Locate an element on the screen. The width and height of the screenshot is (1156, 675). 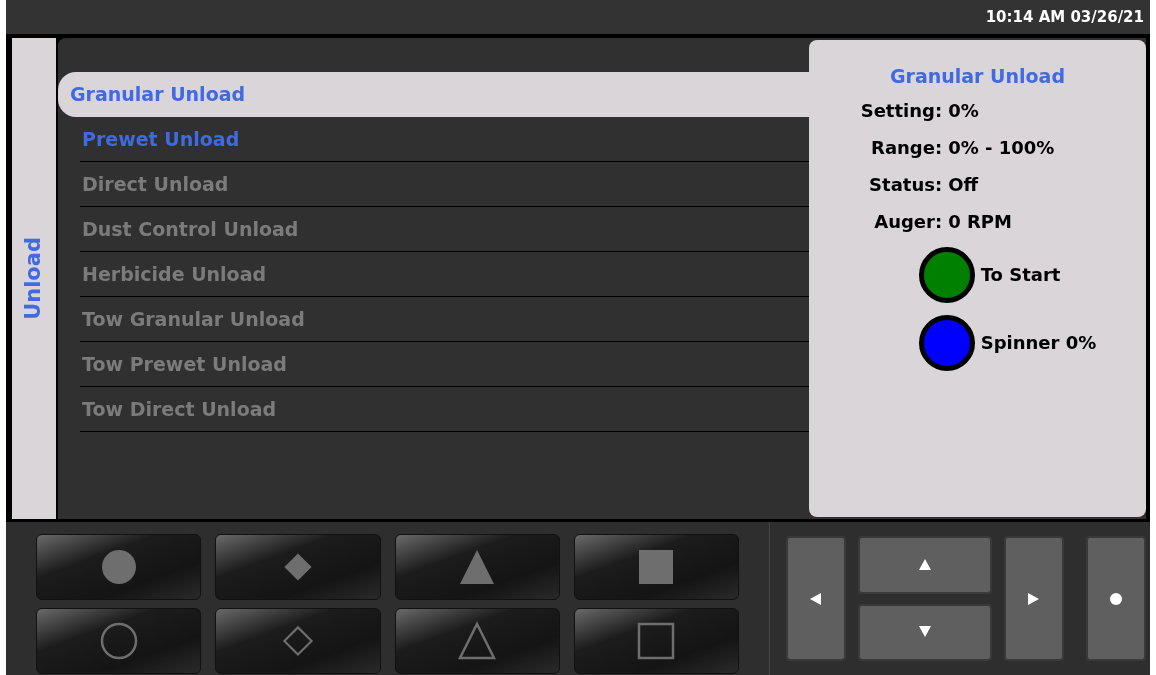
down-button is located at coordinates (925, 632).